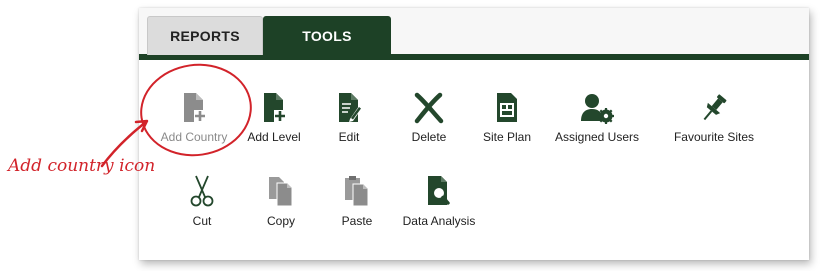  Describe the element at coordinates (714, 123) in the screenshot. I see `favourite-sites-button: Favourite Sites` at that location.